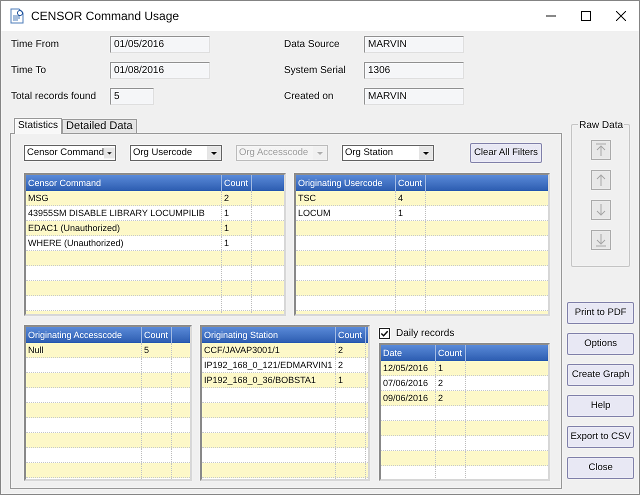 The width and height of the screenshot is (640, 495). I want to click on tab: Statistics, so click(38, 126).